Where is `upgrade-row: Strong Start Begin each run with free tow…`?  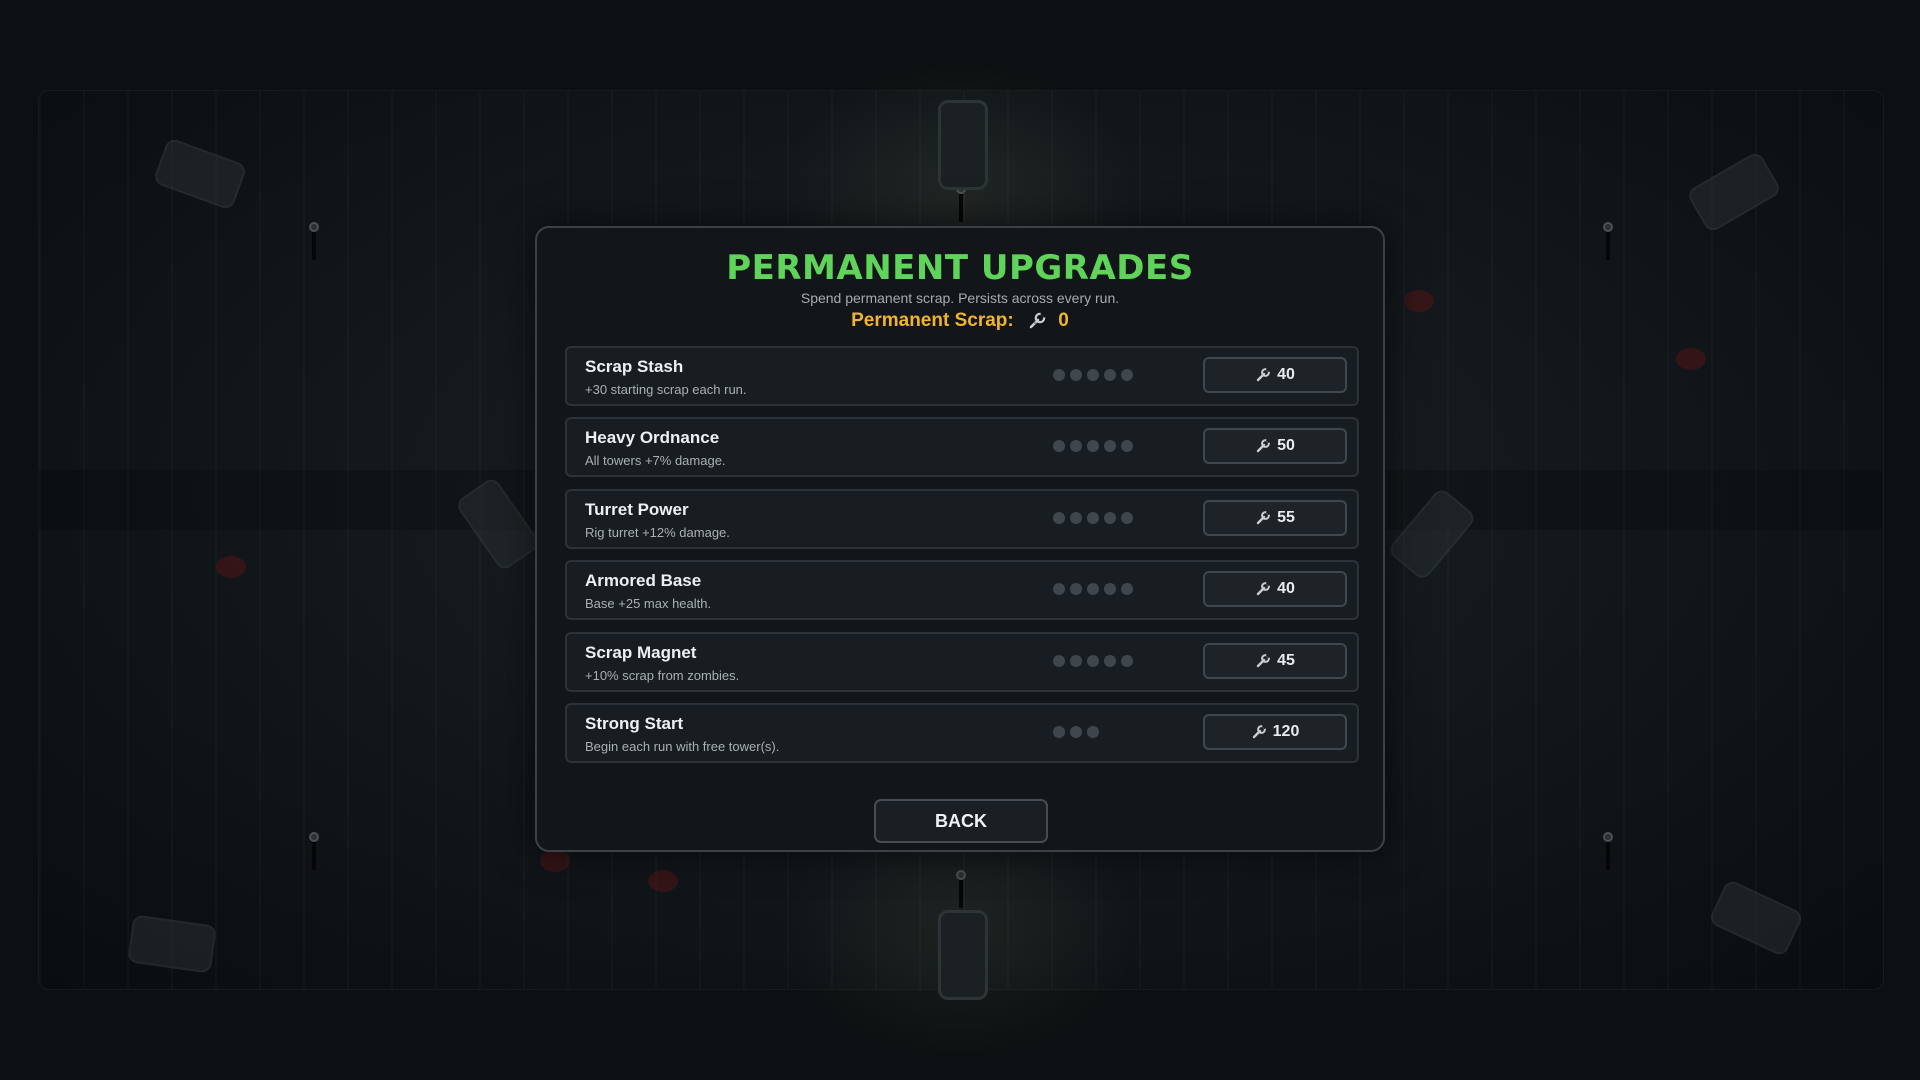 upgrade-row: Strong Start Begin each run with free tow… is located at coordinates (962, 733).